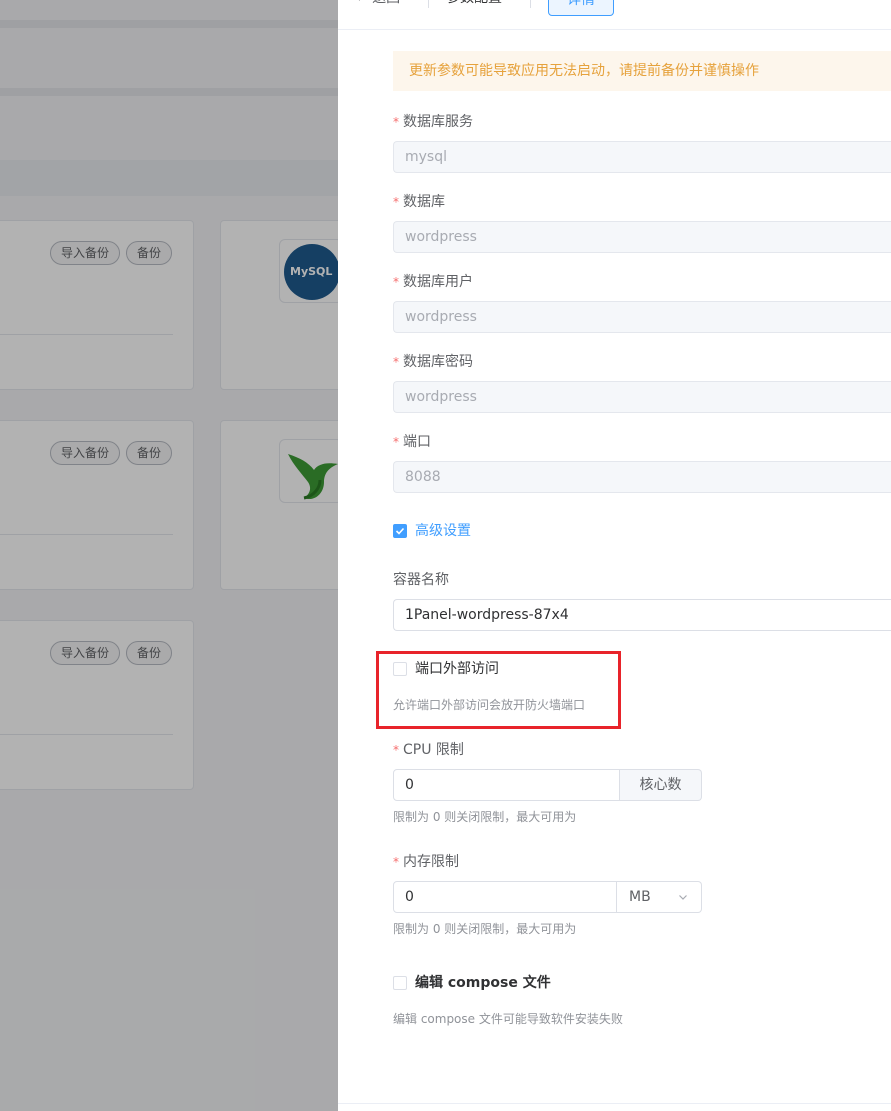  What do you see at coordinates (642, 477) in the screenshot?
I see `port-input: 8088` at bounding box center [642, 477].